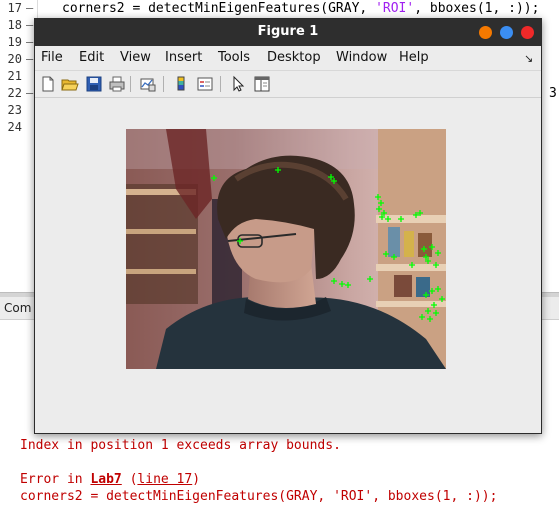 The image size is (559, 516). What do you see at coordinates (55, 479) in the screenshot?
I see `error-in-prefix: Error in` at bounding box center [55, 479].